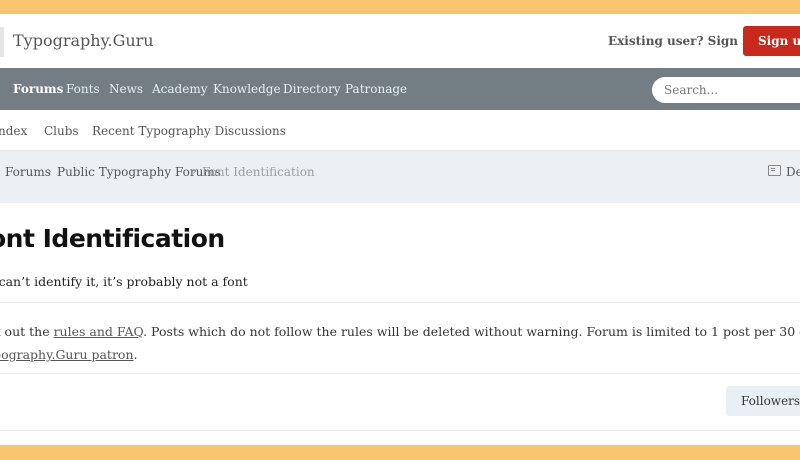  Describe the element at coordinates (771, 41) in the screenshot. I see `sign-up-button: Sign up t` at that location.